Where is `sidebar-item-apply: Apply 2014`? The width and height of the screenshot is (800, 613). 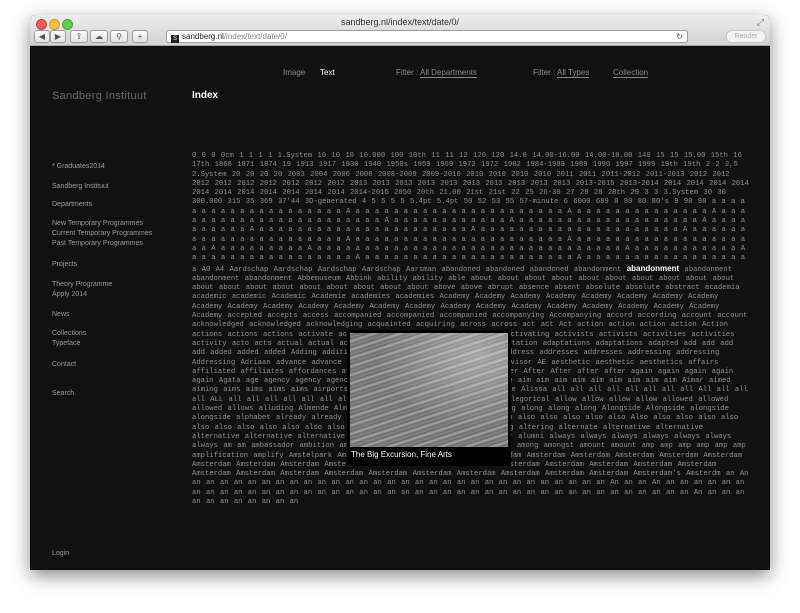
sidebar-item-apply: Apply 2014 is located at coordinates (69, 294).